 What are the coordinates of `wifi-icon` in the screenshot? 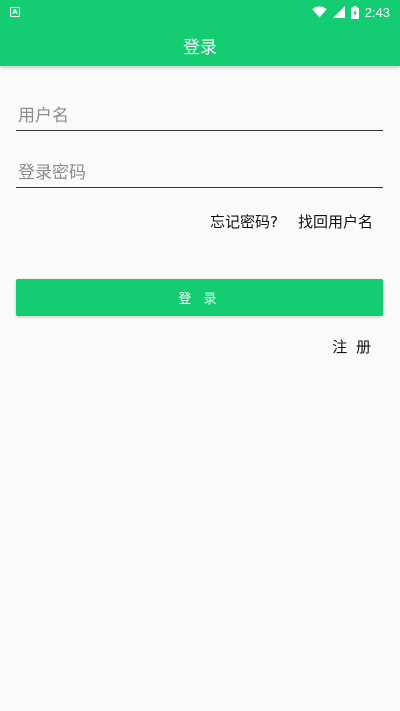 It's located at (319, 12).